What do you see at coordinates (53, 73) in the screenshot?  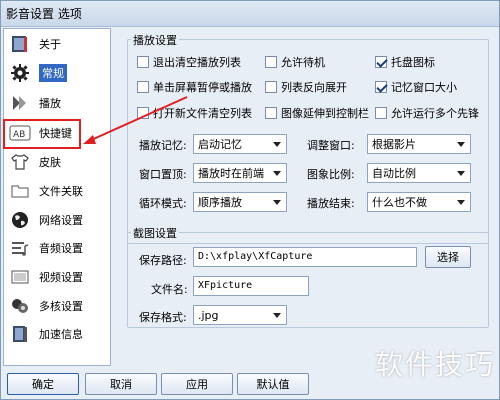 I see `sidebar-item-label: 常规` at bounding box center [53, 73].